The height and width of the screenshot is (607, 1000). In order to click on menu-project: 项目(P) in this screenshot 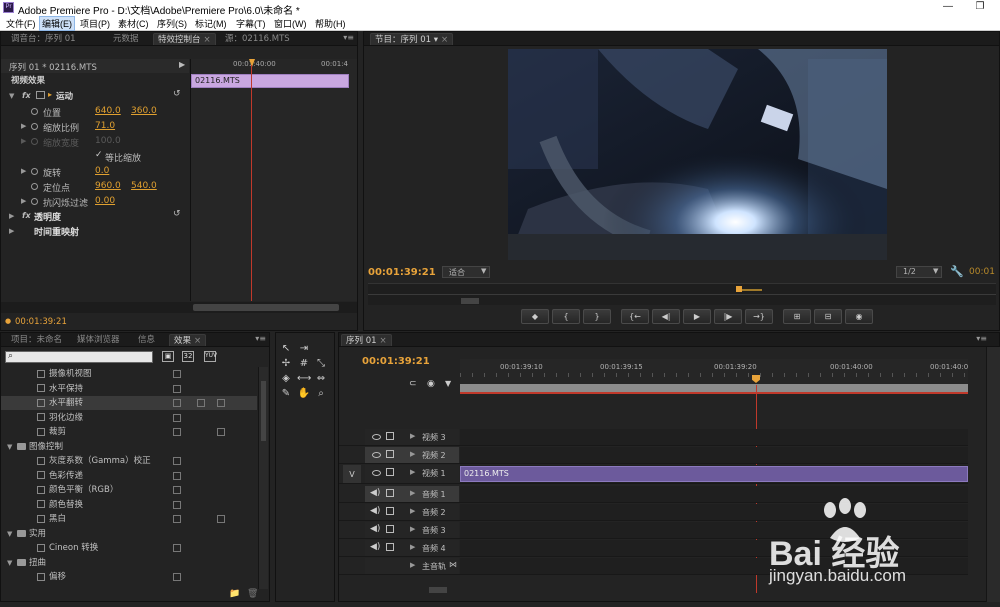, I will do `click(95, 23)`.